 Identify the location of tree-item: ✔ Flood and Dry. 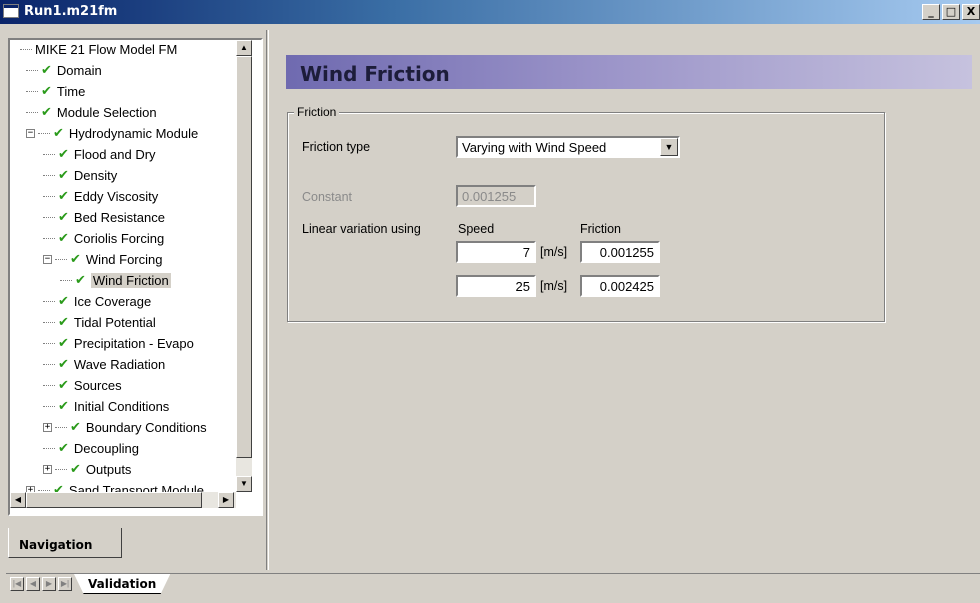
(99, 154).